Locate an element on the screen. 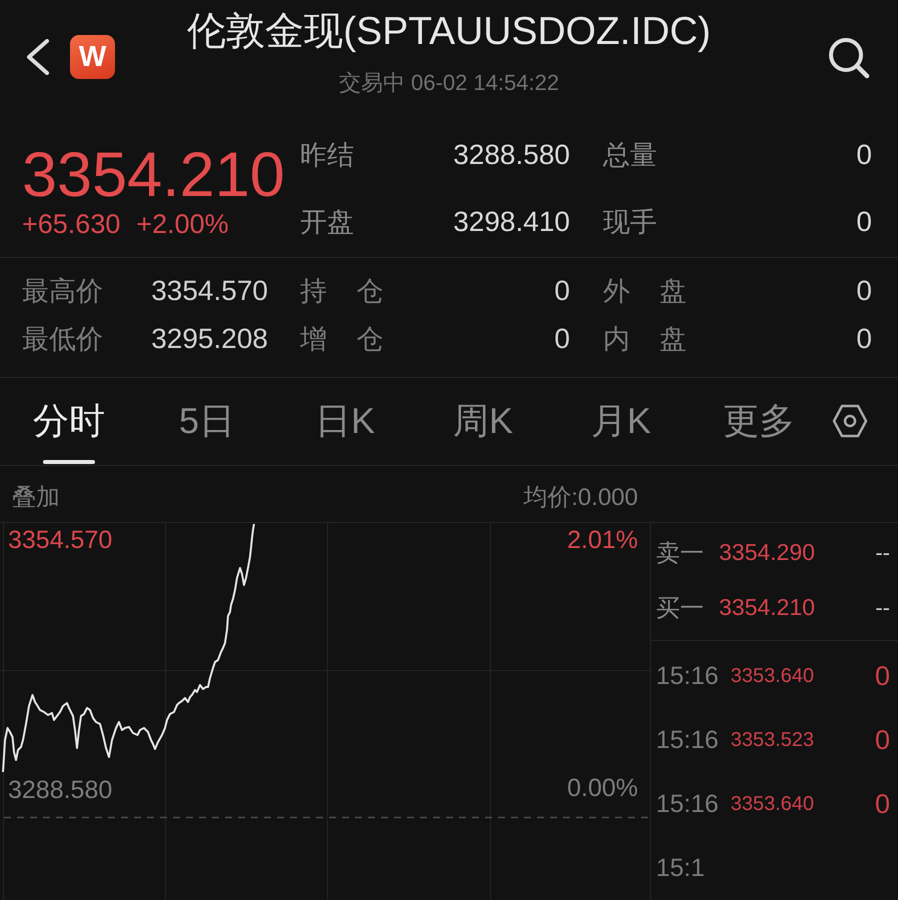  order-label: 卖一 is located at coordinates (680, 553).